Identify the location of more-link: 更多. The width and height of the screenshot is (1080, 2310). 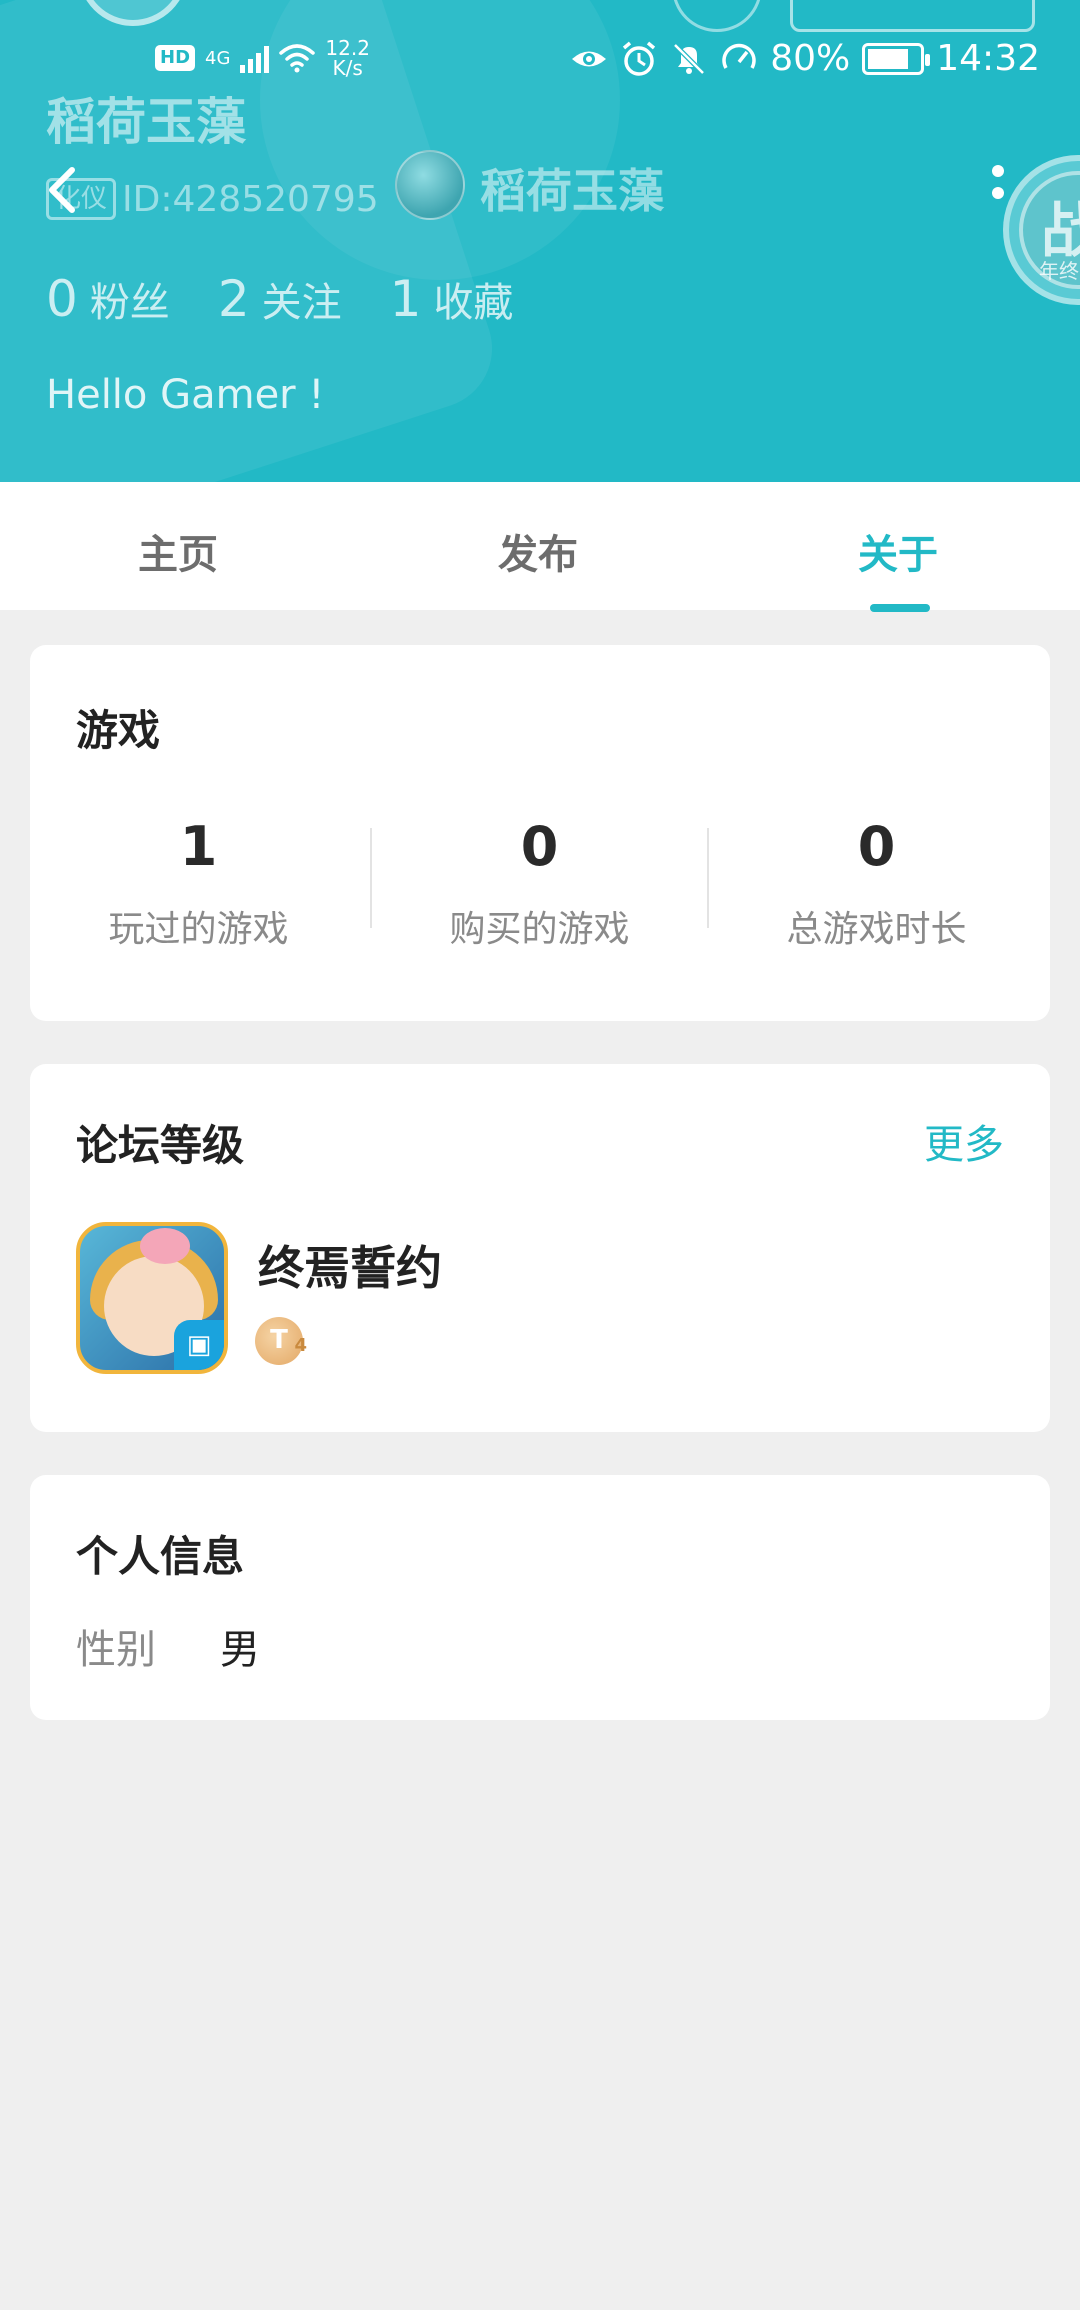
(964, 1141).